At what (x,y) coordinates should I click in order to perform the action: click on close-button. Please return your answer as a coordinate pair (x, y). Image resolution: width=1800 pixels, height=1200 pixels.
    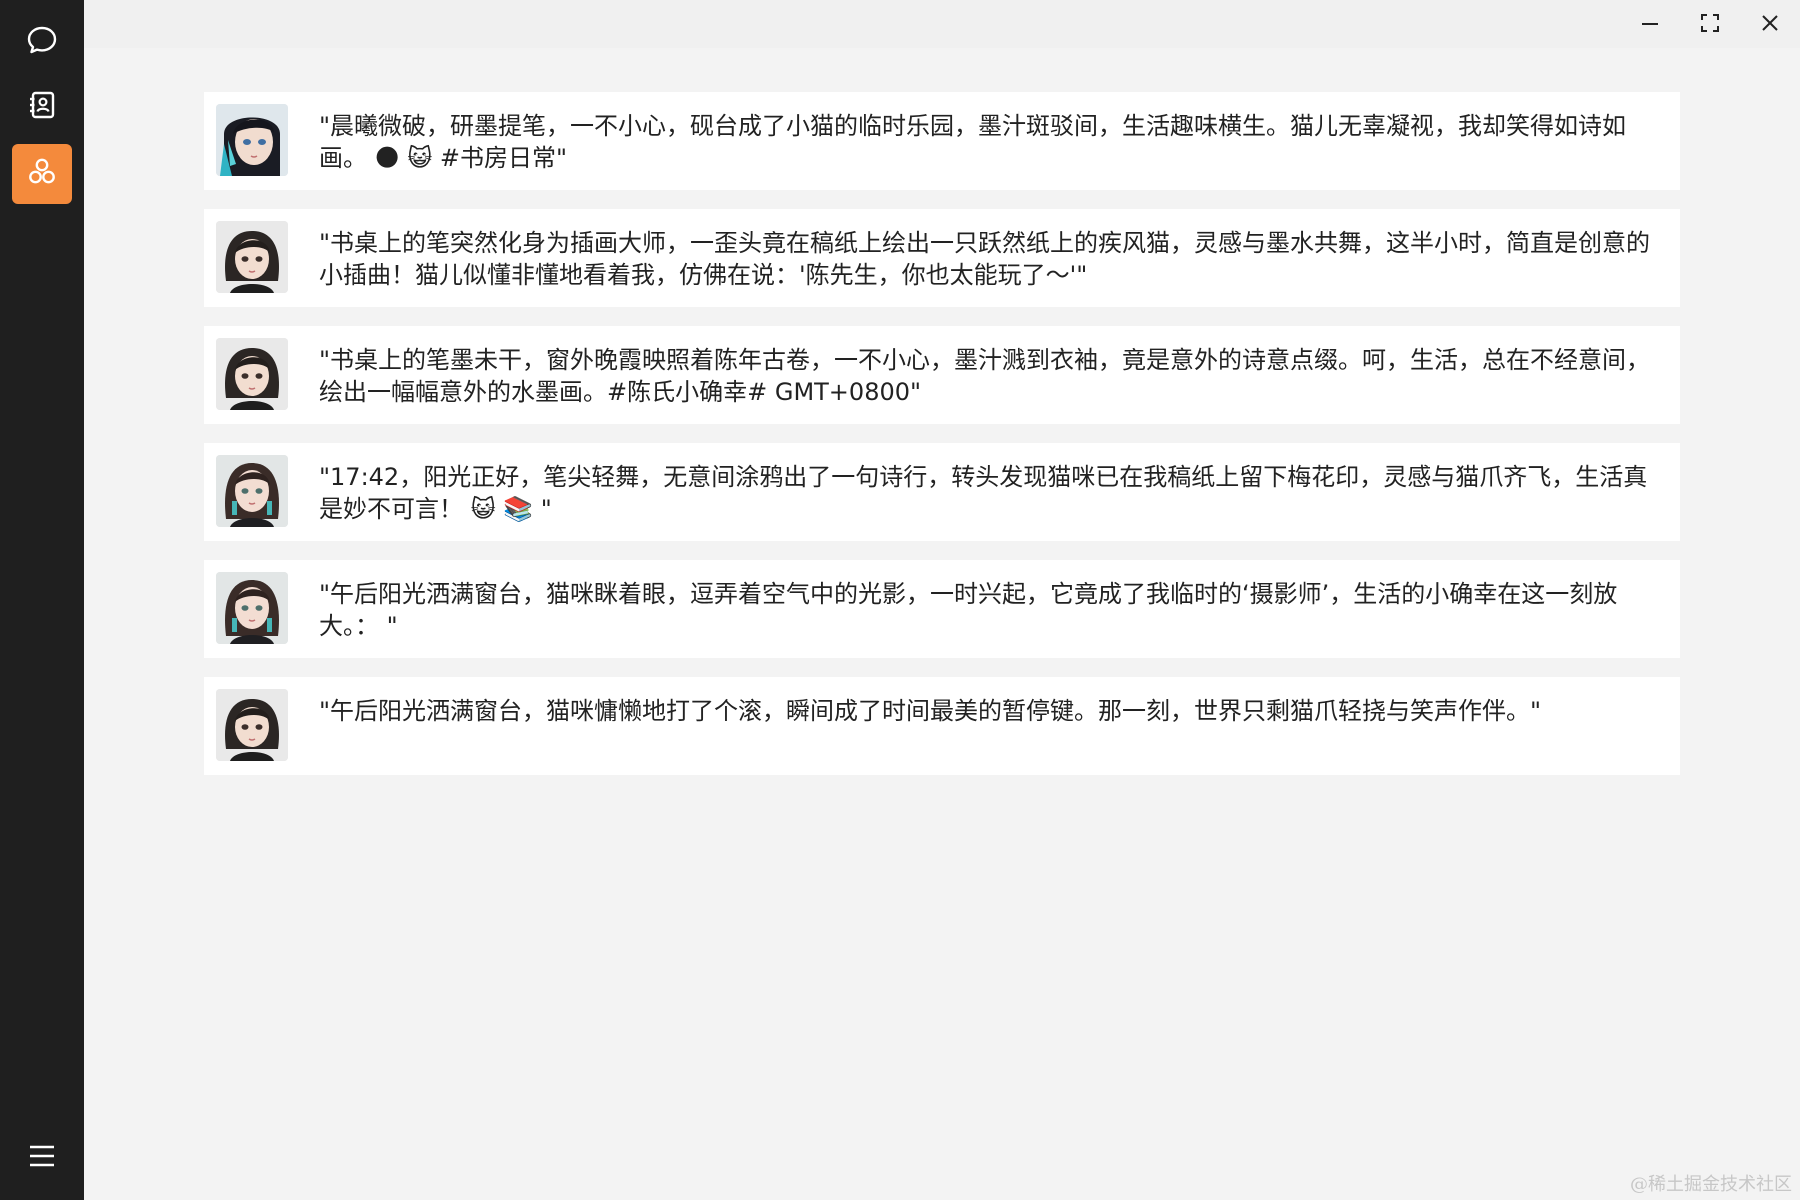
    Looking at the image, I should click on (1770, 25).